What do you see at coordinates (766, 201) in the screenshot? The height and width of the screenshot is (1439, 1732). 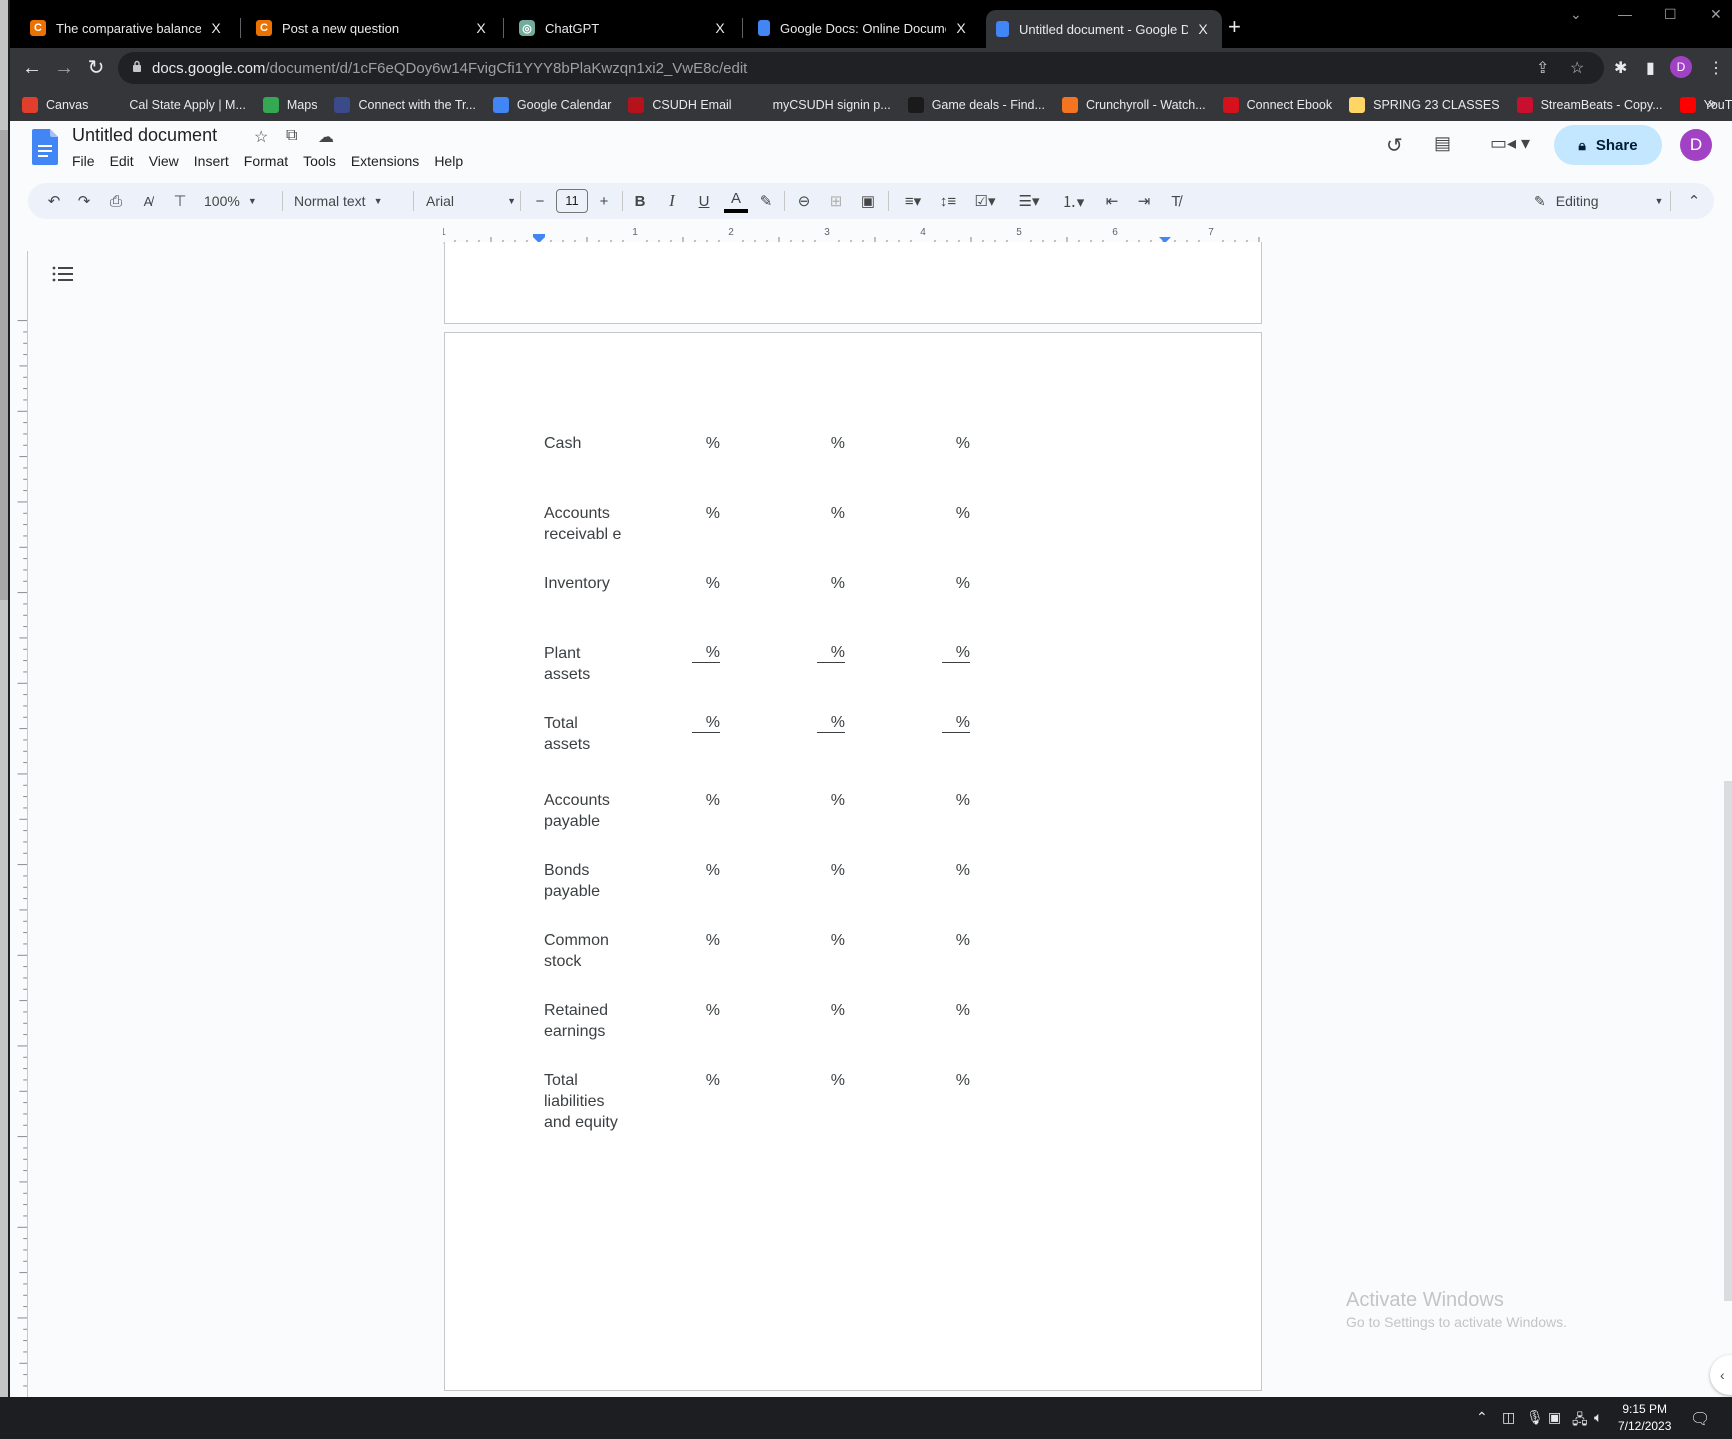 I see `highlight-icon: ✎` at bounding box center [766, 201].